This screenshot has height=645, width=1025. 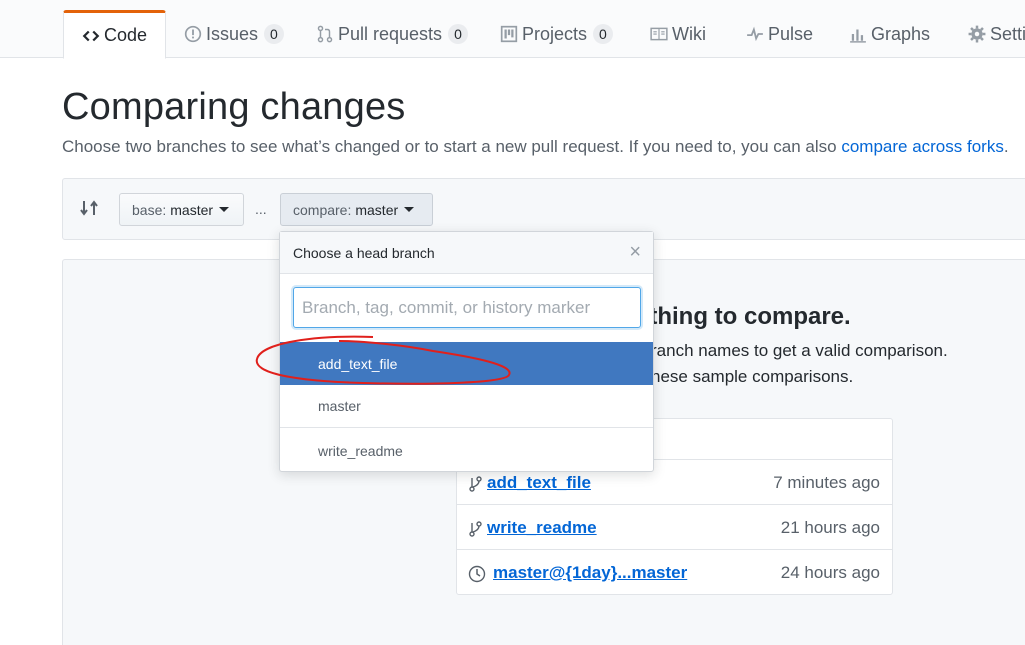 What do you see at coordinates (752, 376) in the screenshot?
I see `blankslate-text: hese sample comparisons.` at bounding box center [752, 376].